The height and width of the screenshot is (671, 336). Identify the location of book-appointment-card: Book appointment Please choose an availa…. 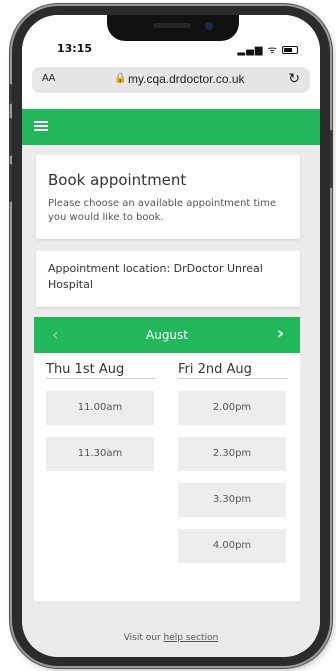
(168, 197).